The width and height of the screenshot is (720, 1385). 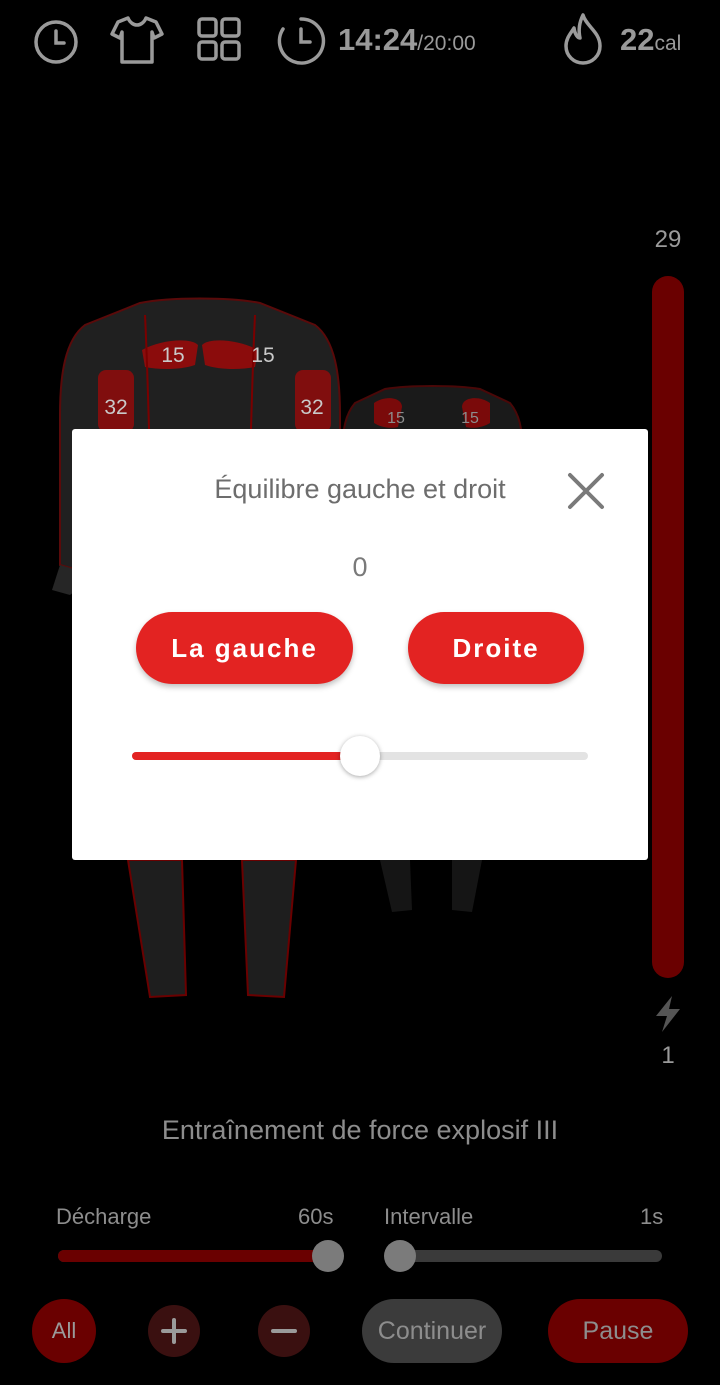 I want to click on calories-counter: 22cal, so click(x=650, y=40).